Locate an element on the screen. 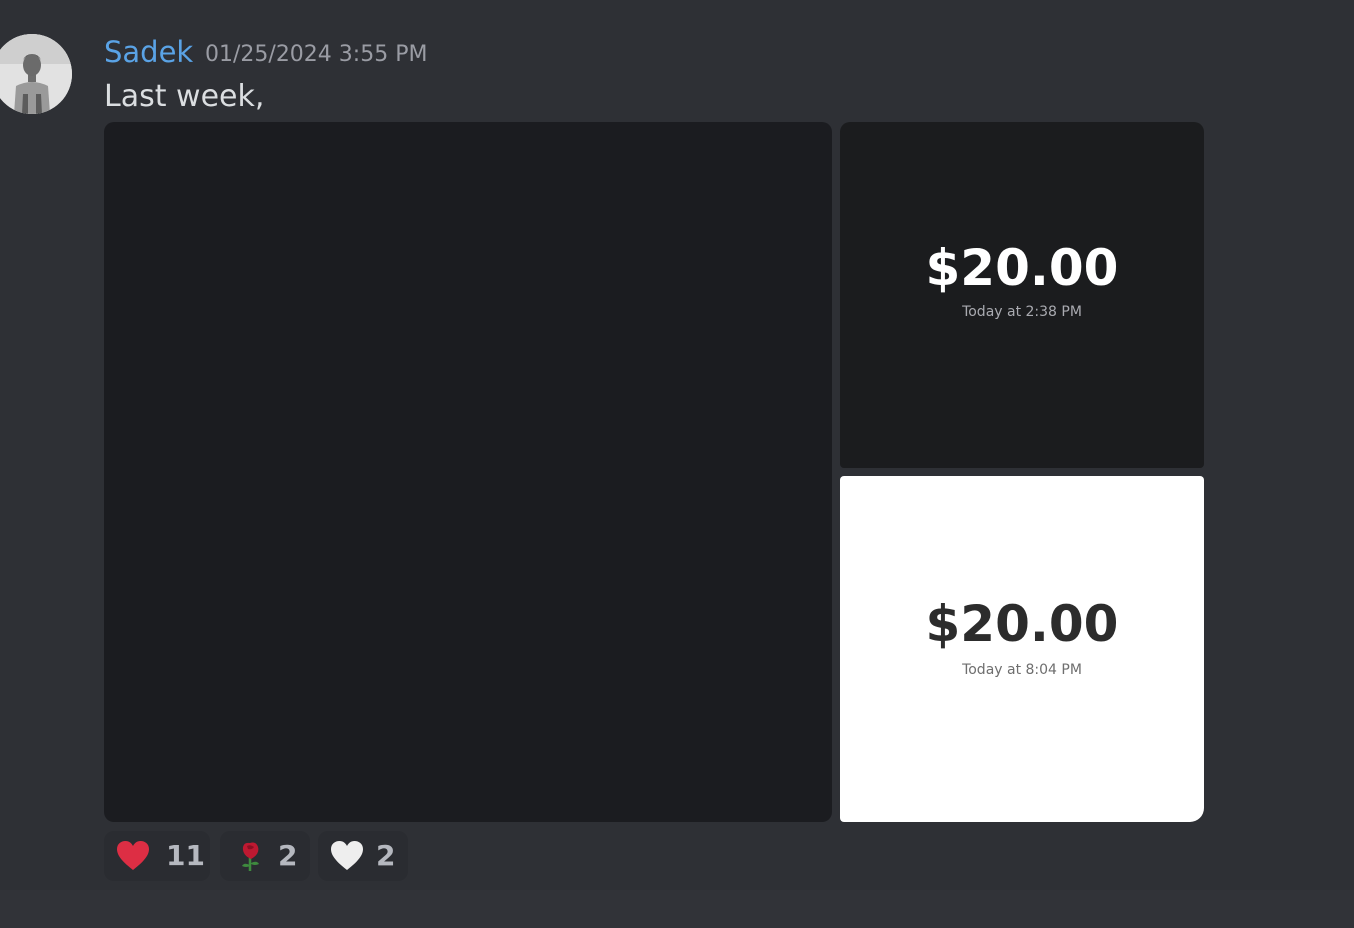 Image resolution: width=1354 pixels, height=928 pixels. author-name: Sadek is located at coordinates (148, 52).